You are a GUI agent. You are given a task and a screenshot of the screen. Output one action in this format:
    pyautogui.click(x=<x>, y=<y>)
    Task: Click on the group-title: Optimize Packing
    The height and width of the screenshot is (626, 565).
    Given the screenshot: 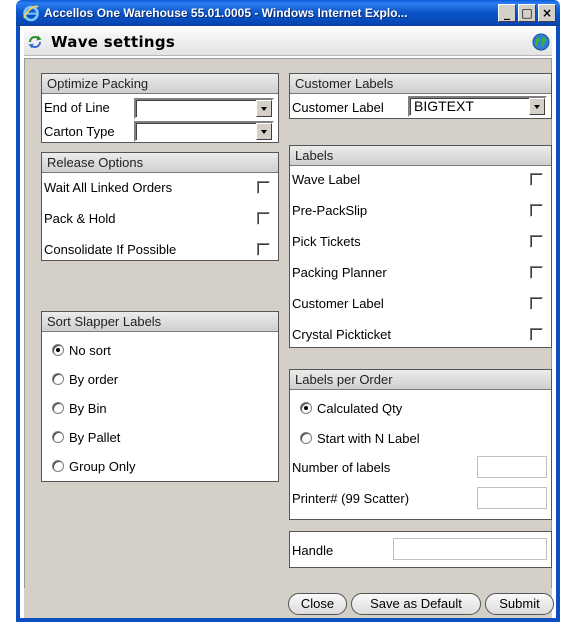 What is the action you would take?
    pyautogui.click(x=160, y=84)
    